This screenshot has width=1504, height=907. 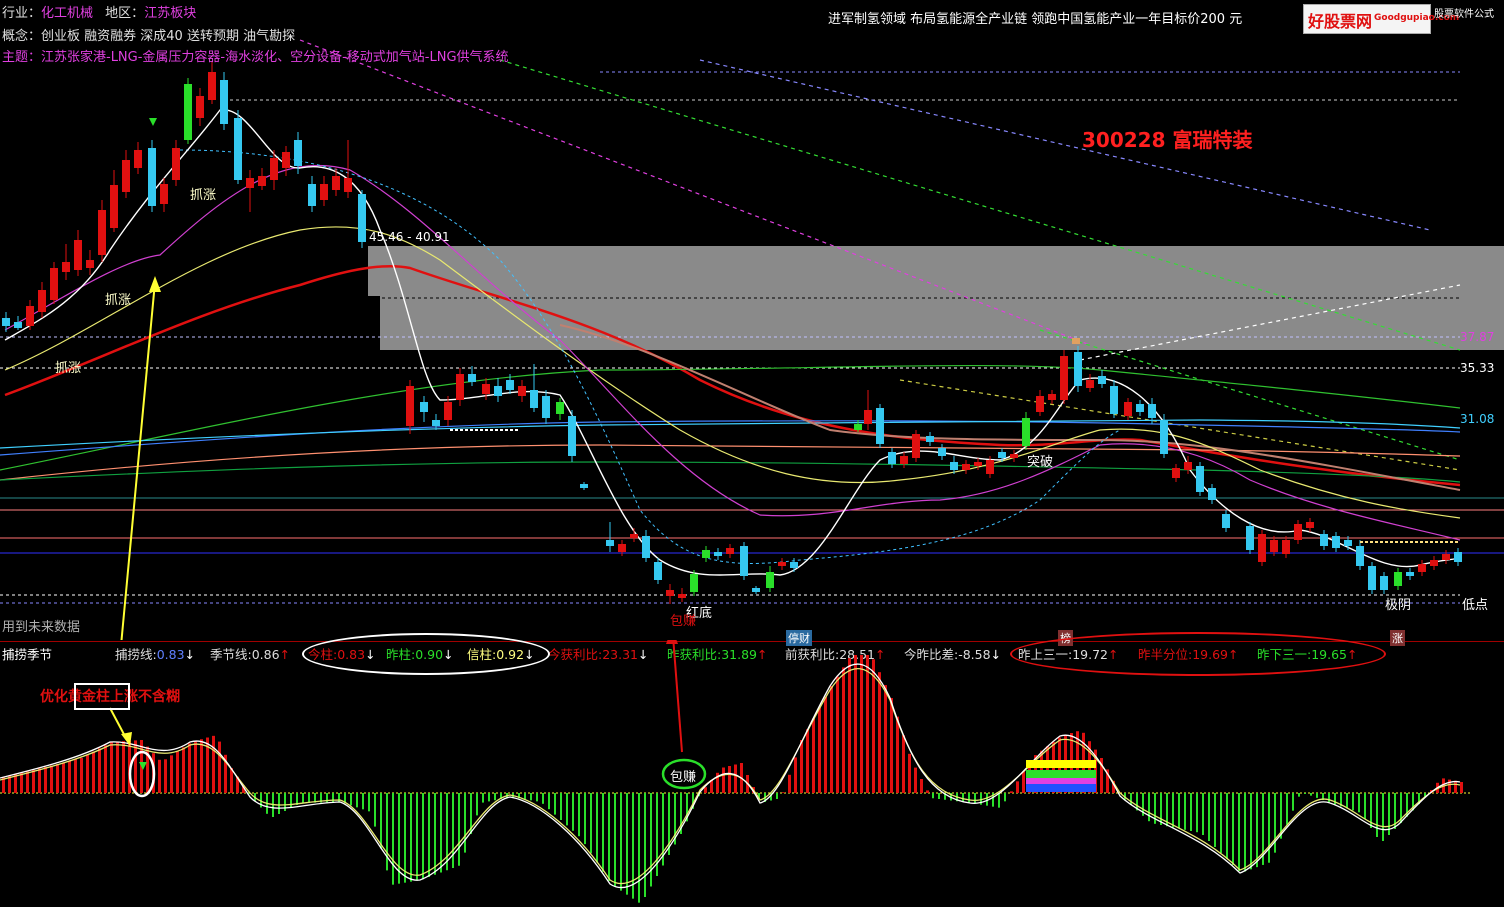 What do you see at coordinates (1381, 19) in the screenshot?
I see `site-logo: 好股票网 Goodgupiao.com` at bounding box center [1381, 19].